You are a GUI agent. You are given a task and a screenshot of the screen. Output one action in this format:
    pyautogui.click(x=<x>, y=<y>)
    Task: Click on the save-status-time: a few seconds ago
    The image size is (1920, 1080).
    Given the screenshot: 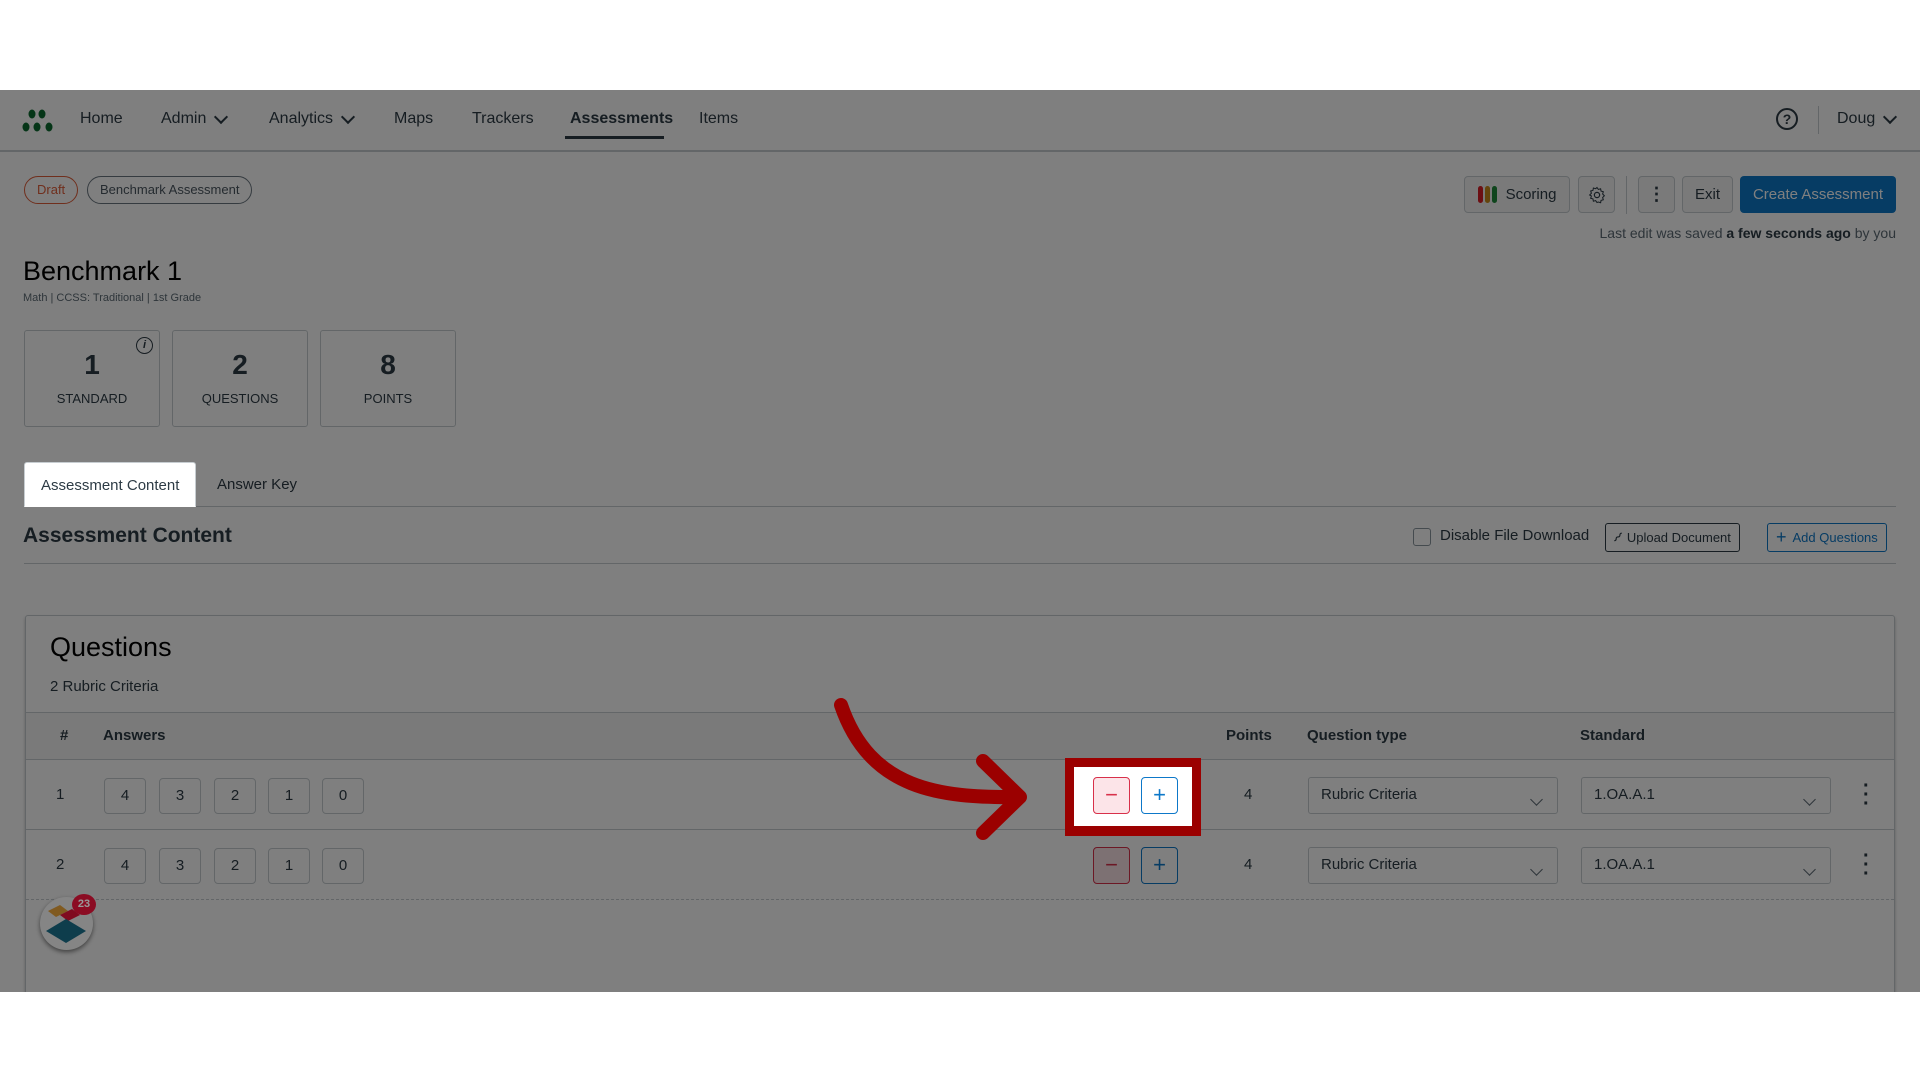 What is the action you would take?
    pyautogui.click(x=1788, y=233)
    